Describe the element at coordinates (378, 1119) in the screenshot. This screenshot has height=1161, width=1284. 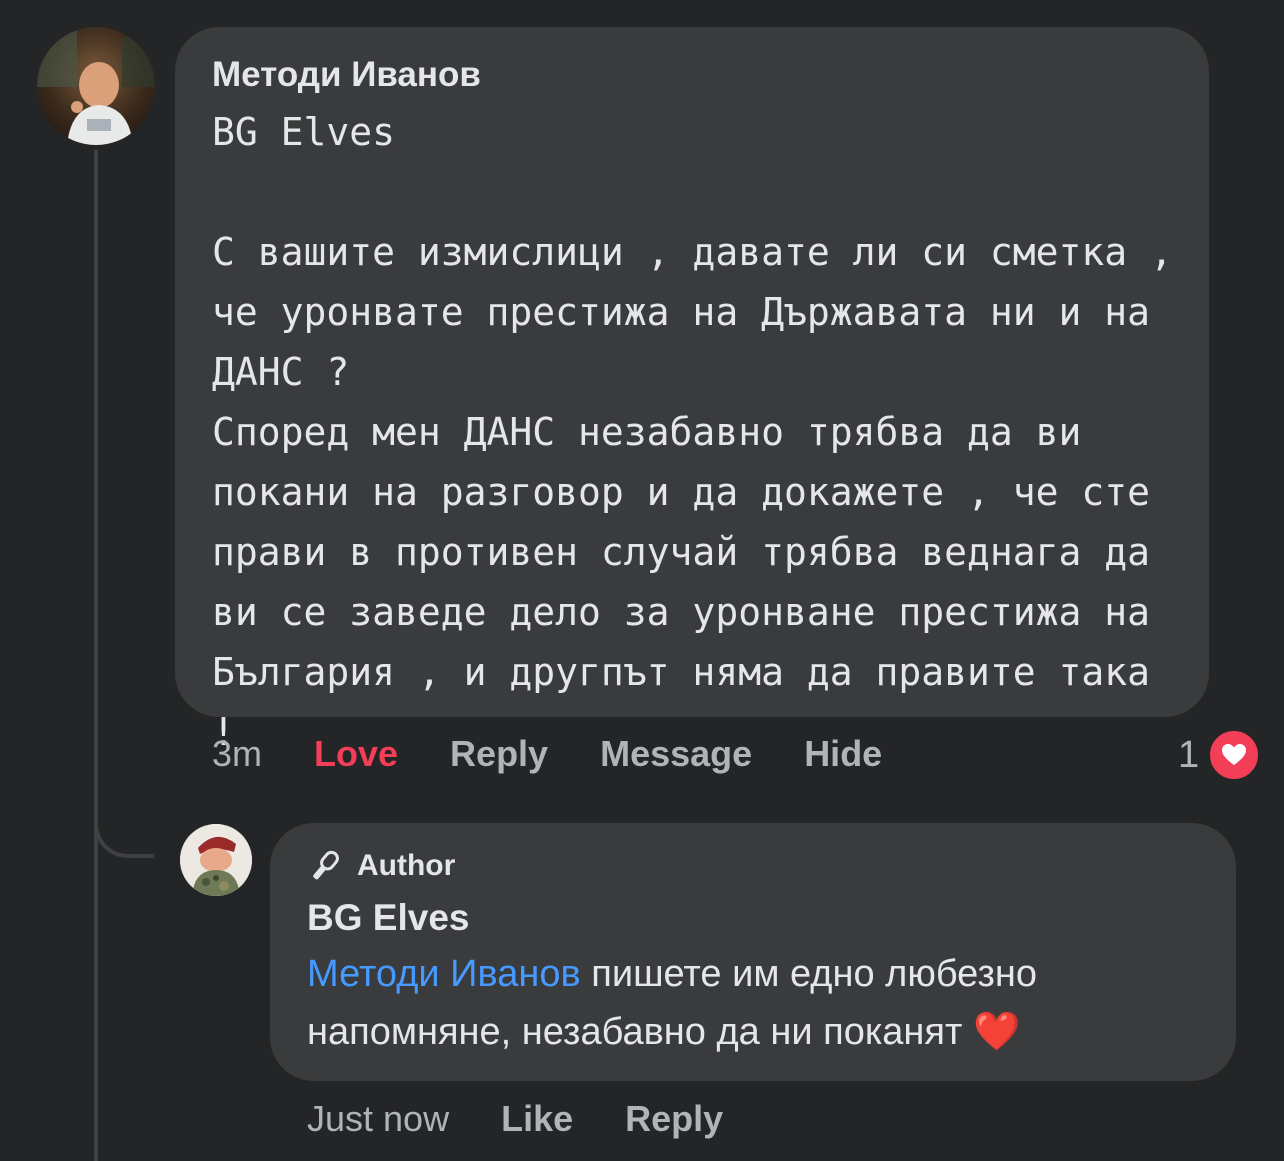
I see `reply-time: Just now` at that location.